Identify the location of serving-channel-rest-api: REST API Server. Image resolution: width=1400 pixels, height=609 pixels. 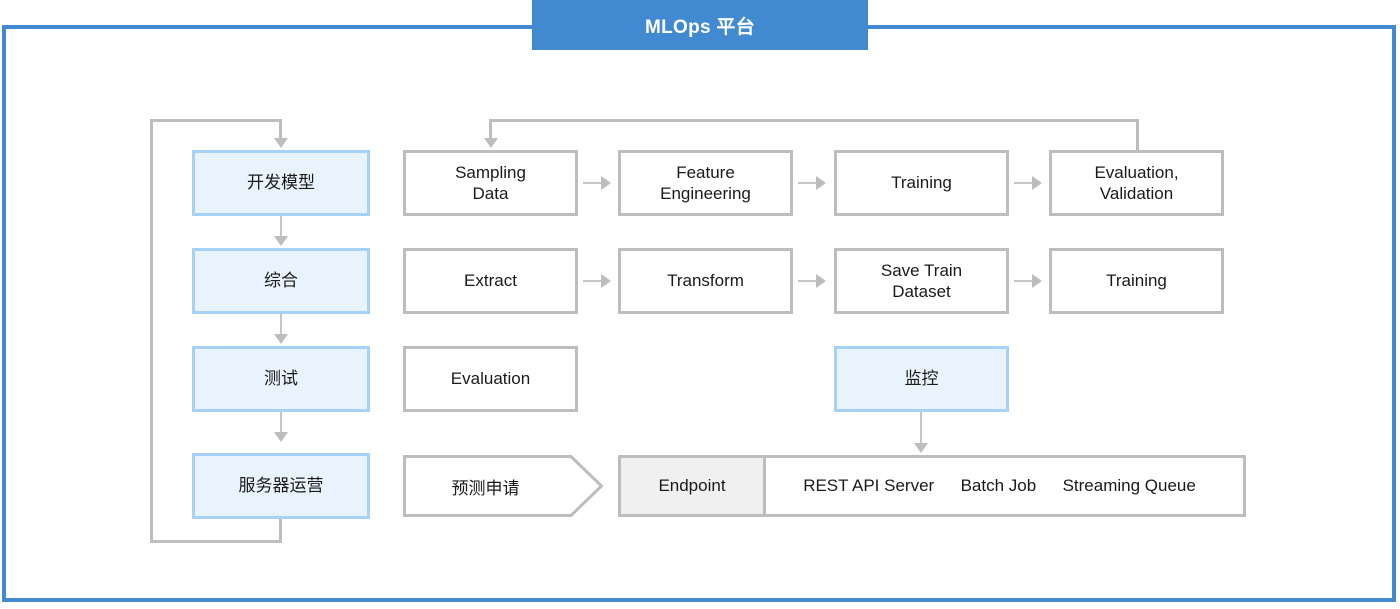
(868, 486).